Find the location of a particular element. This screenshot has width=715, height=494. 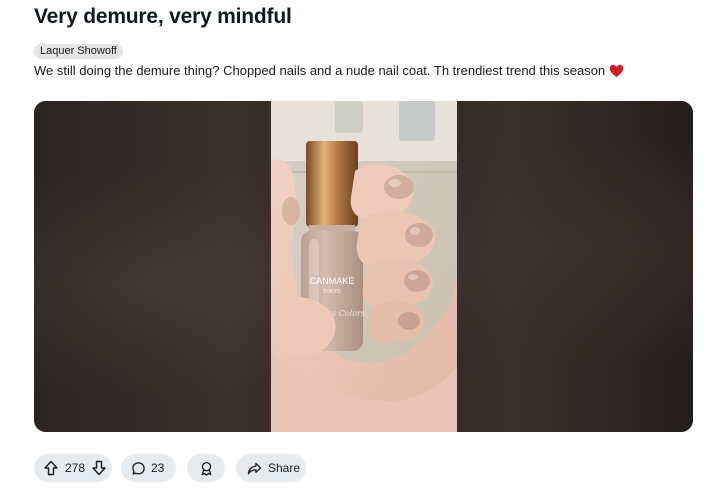

upvote-icon is located at coordinates (51, 468).